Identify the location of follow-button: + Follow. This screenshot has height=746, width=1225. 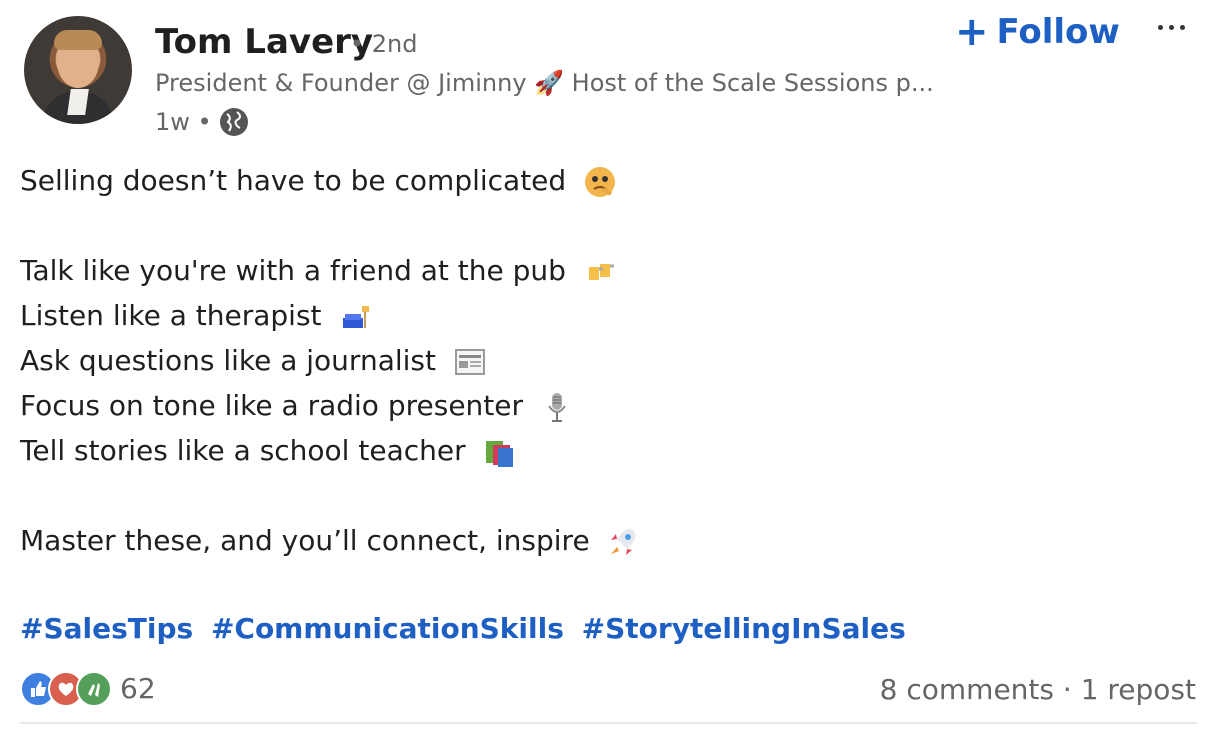
(1037, 32).